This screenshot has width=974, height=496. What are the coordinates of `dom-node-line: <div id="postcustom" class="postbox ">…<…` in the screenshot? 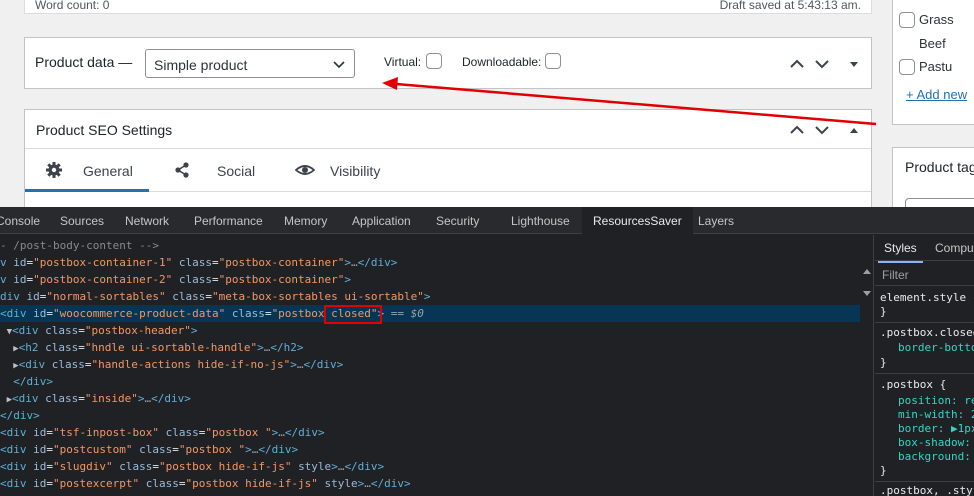 It's located at (430, 449).